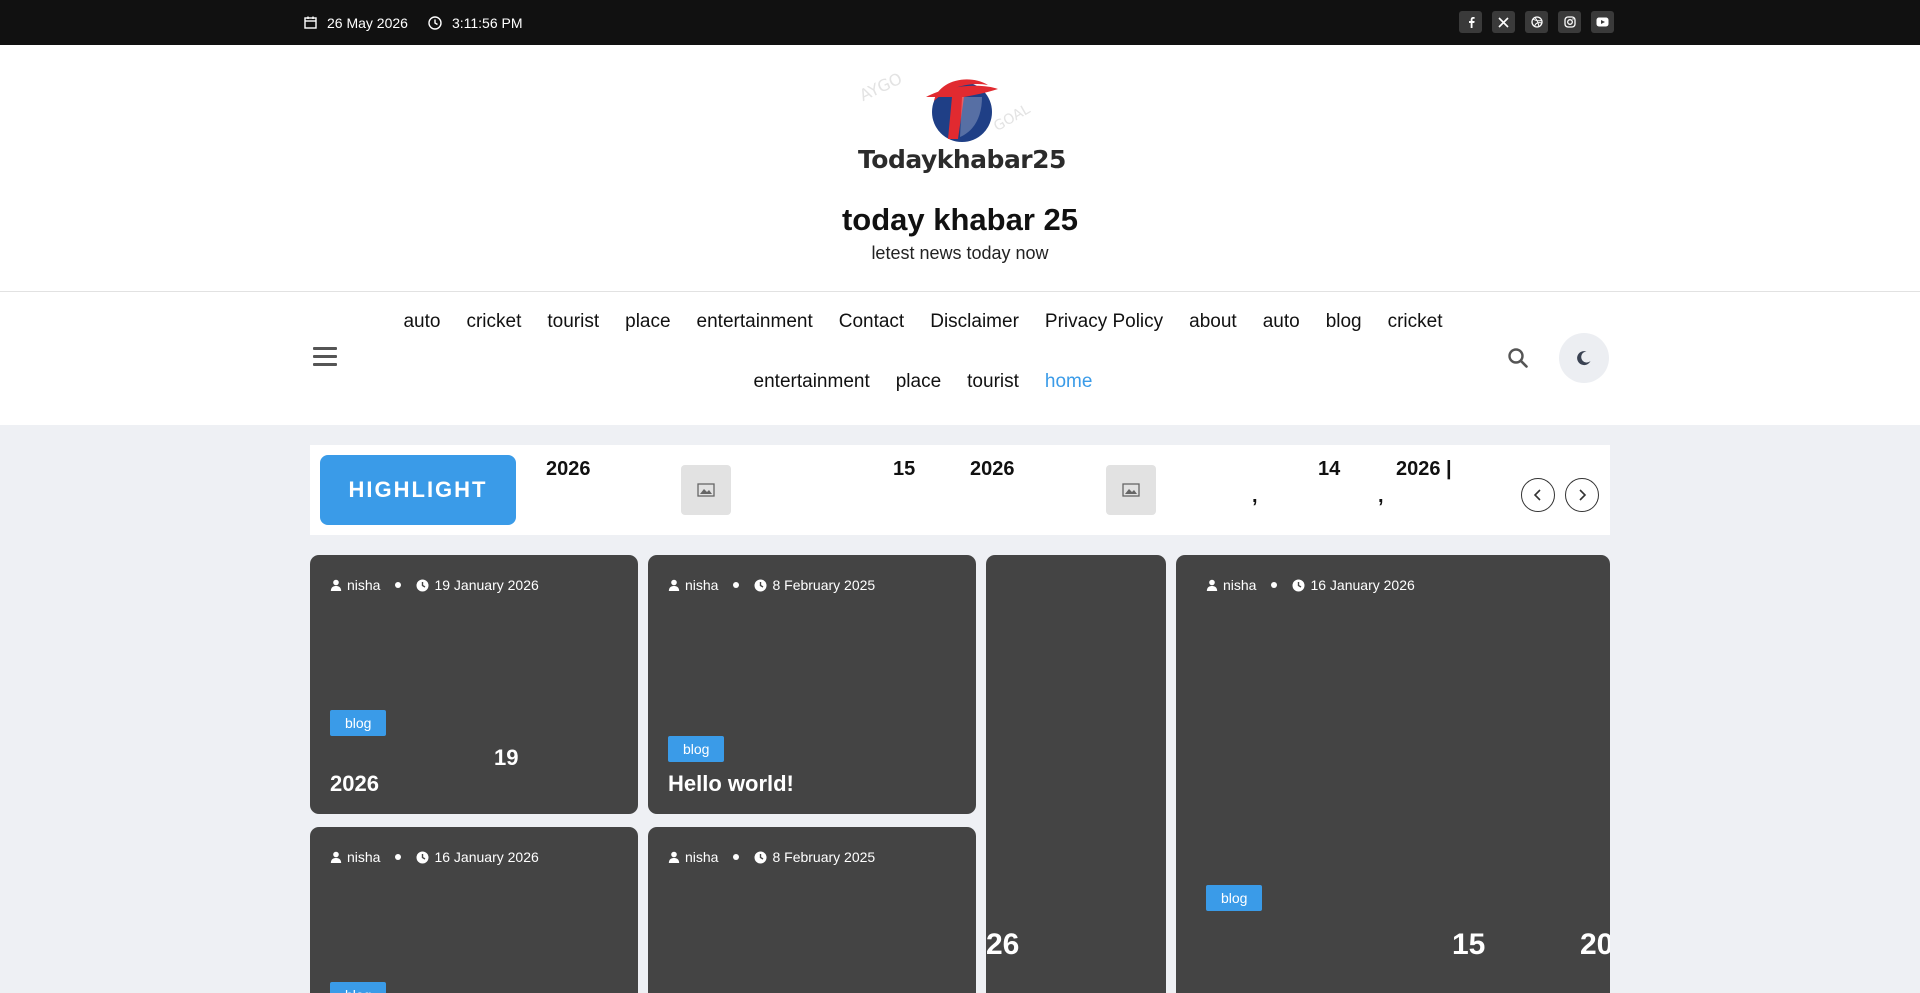 Image resolution: width=1920 pixels, height=993 pixels. I want to click on post-meta: nisha 8 February 2025, so click(771, 857).